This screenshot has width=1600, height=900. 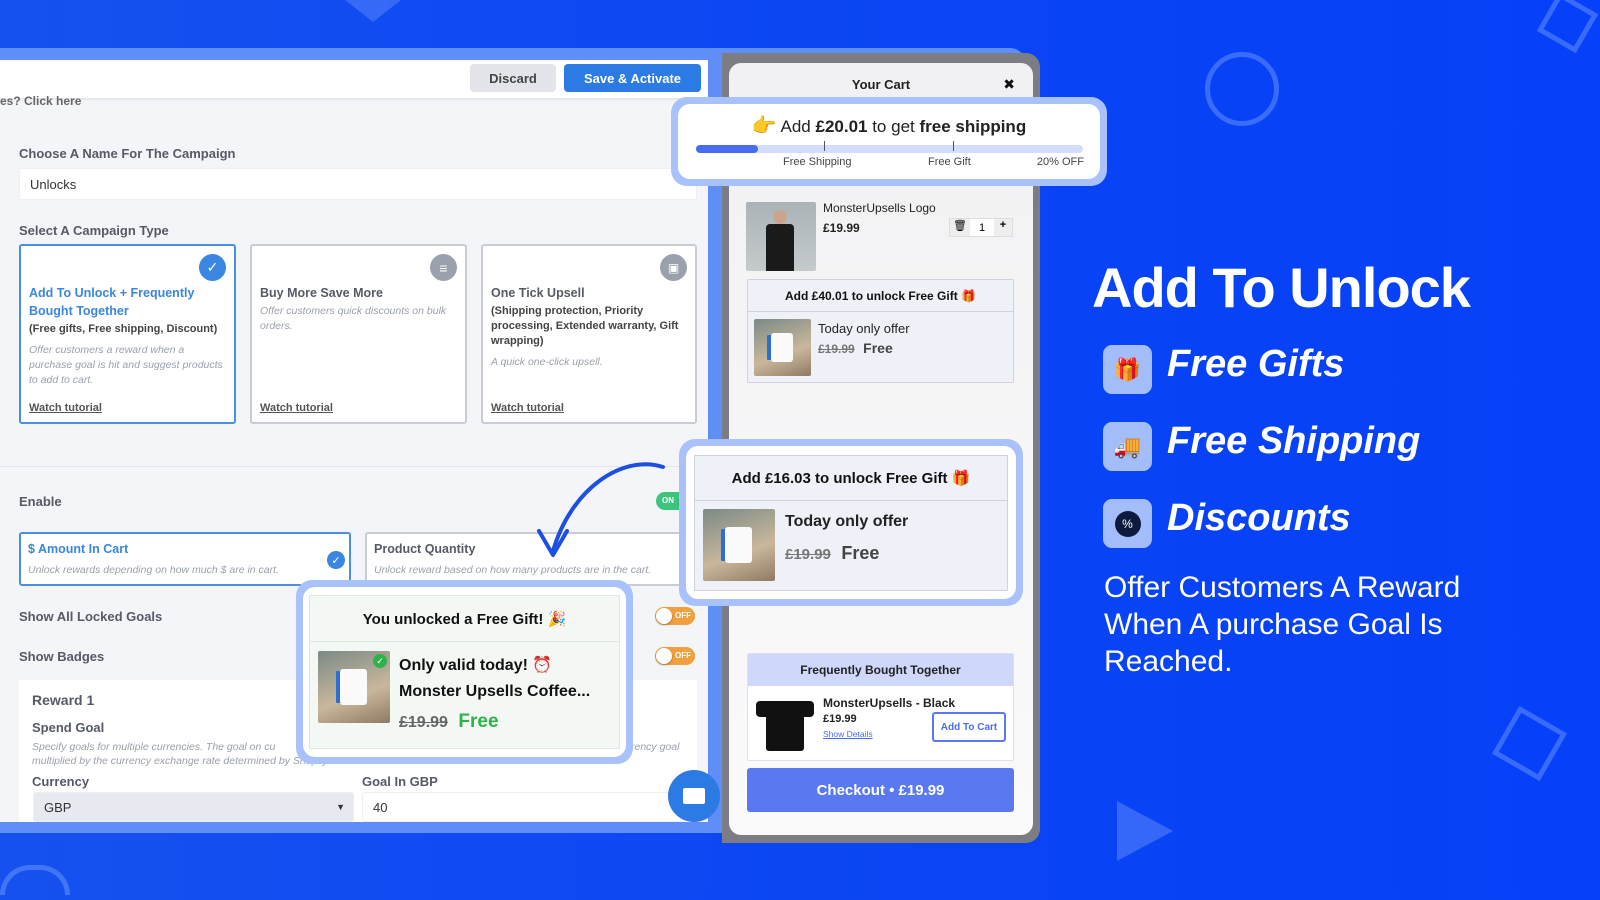 I want to click on show-locked-toggle: OFF, so click(x=675, y=616).